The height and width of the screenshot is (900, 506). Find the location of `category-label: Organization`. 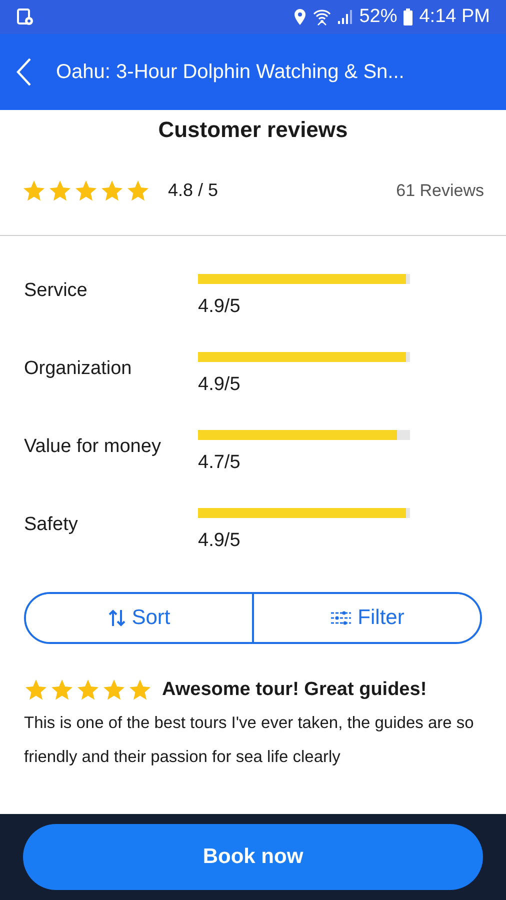

category-label: Organization is located at coordinates (78, 369).